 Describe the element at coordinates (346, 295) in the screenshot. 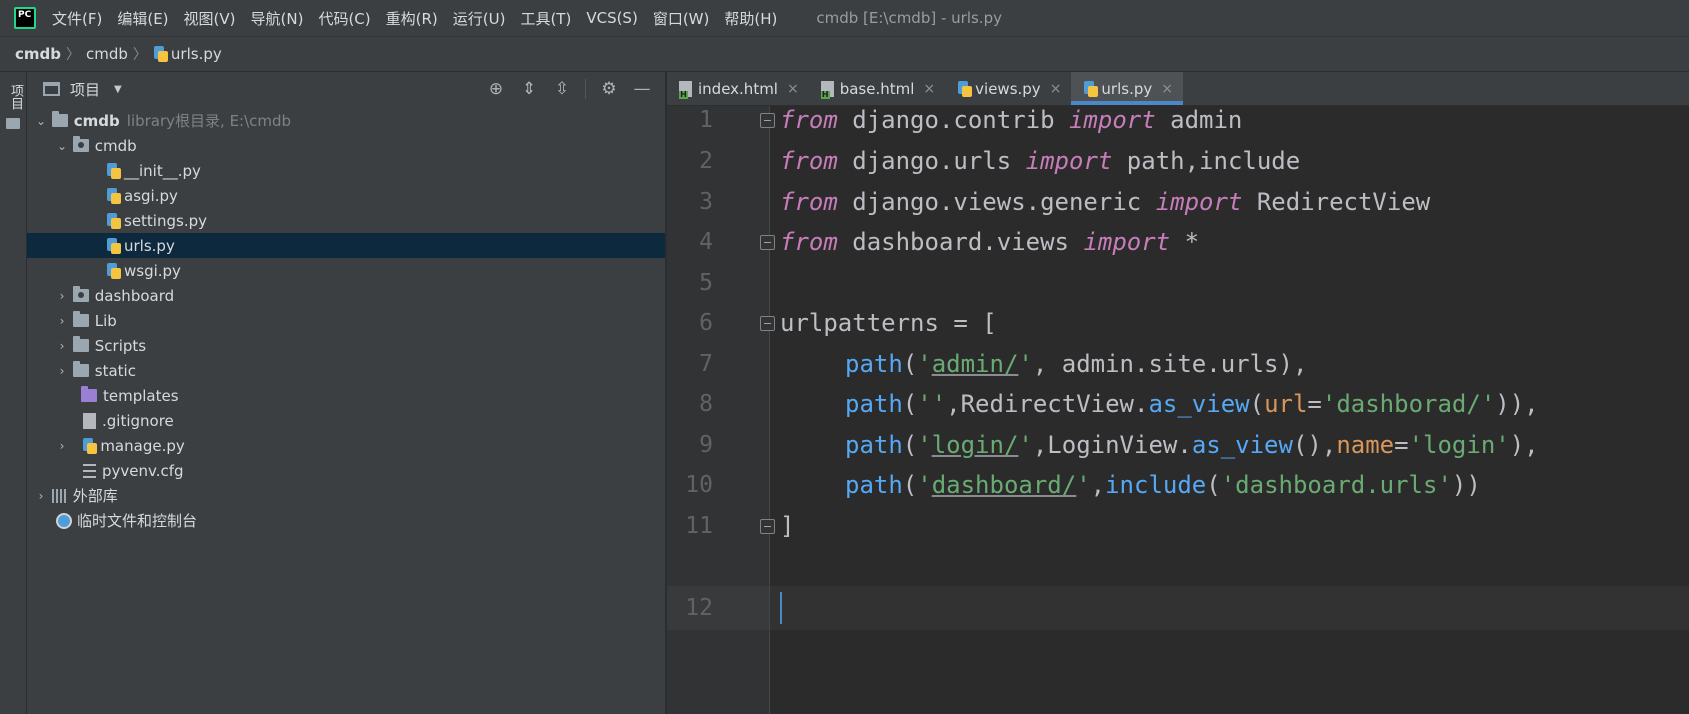

I see `tree-node-dashboard: › dashboard` at that location.